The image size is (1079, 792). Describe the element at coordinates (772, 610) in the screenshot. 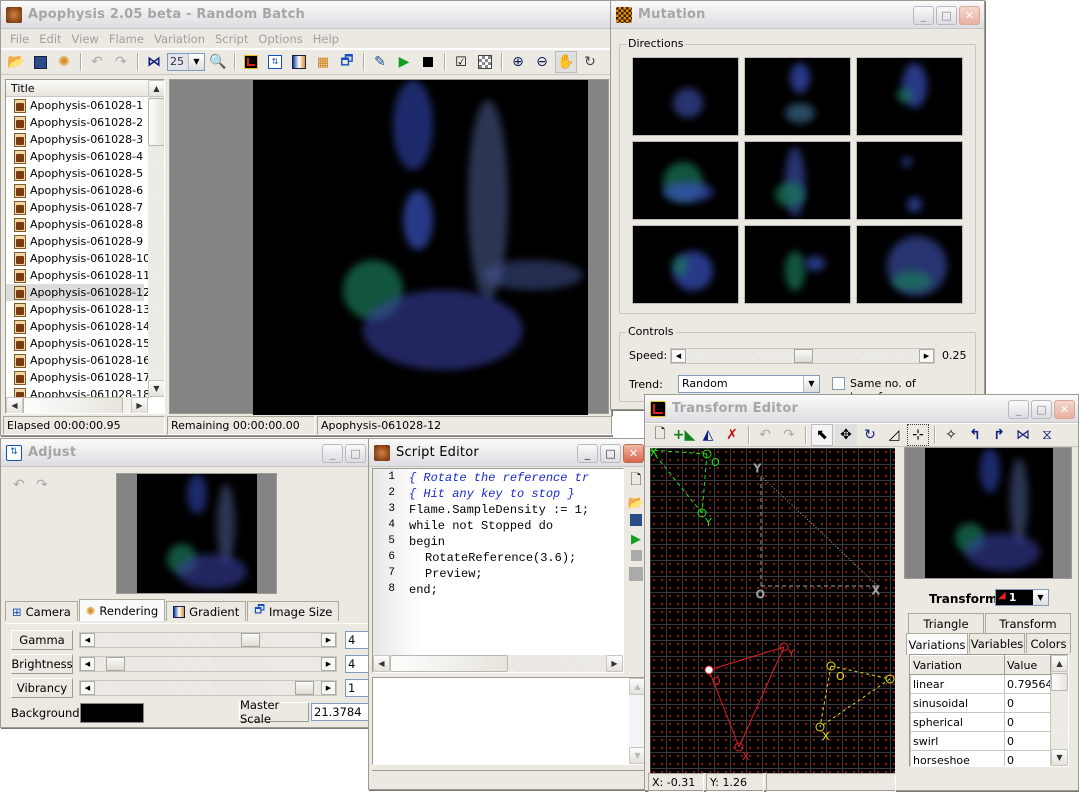

I see `triangle-editor-canvas: Y O X O X Y O Y X O X` at that location.